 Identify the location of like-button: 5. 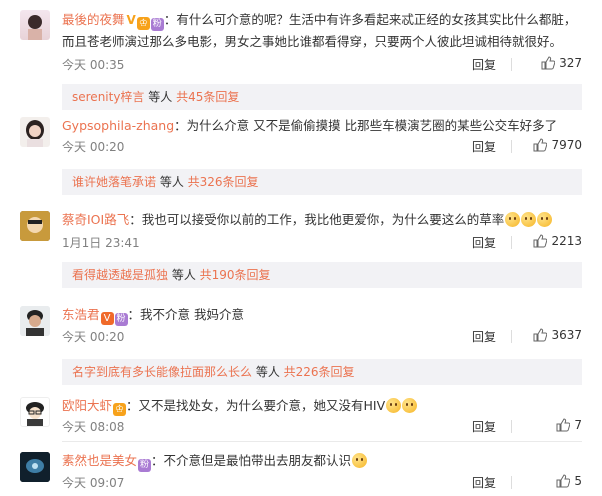
(569, 481).